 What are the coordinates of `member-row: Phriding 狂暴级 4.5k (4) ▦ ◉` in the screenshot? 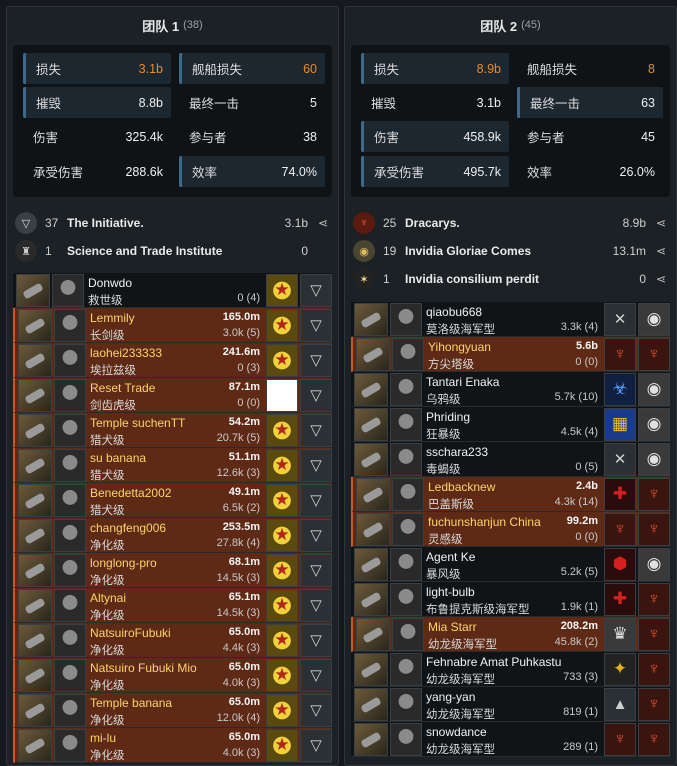 It's located at (510, 424).